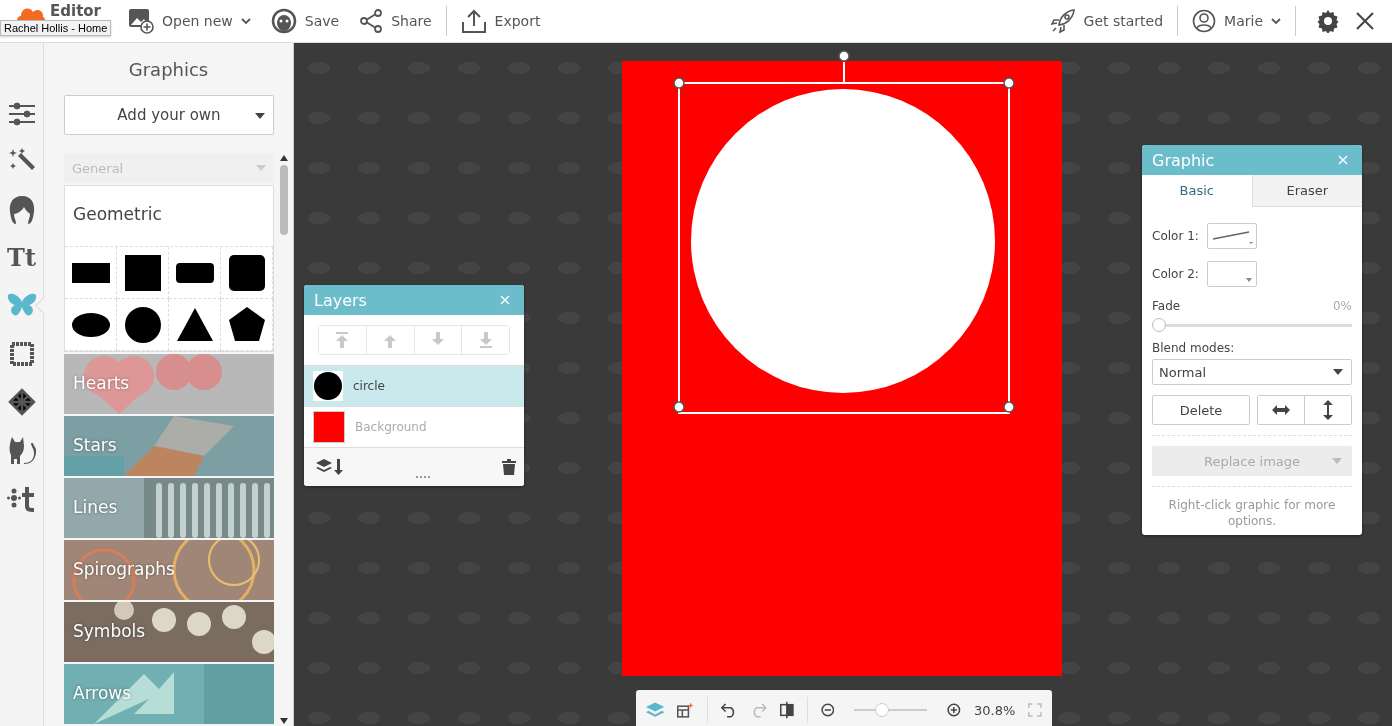  Describe the element at coordinates (246, 272) in the screenshot. I see `rounded-square-icon` at that location.